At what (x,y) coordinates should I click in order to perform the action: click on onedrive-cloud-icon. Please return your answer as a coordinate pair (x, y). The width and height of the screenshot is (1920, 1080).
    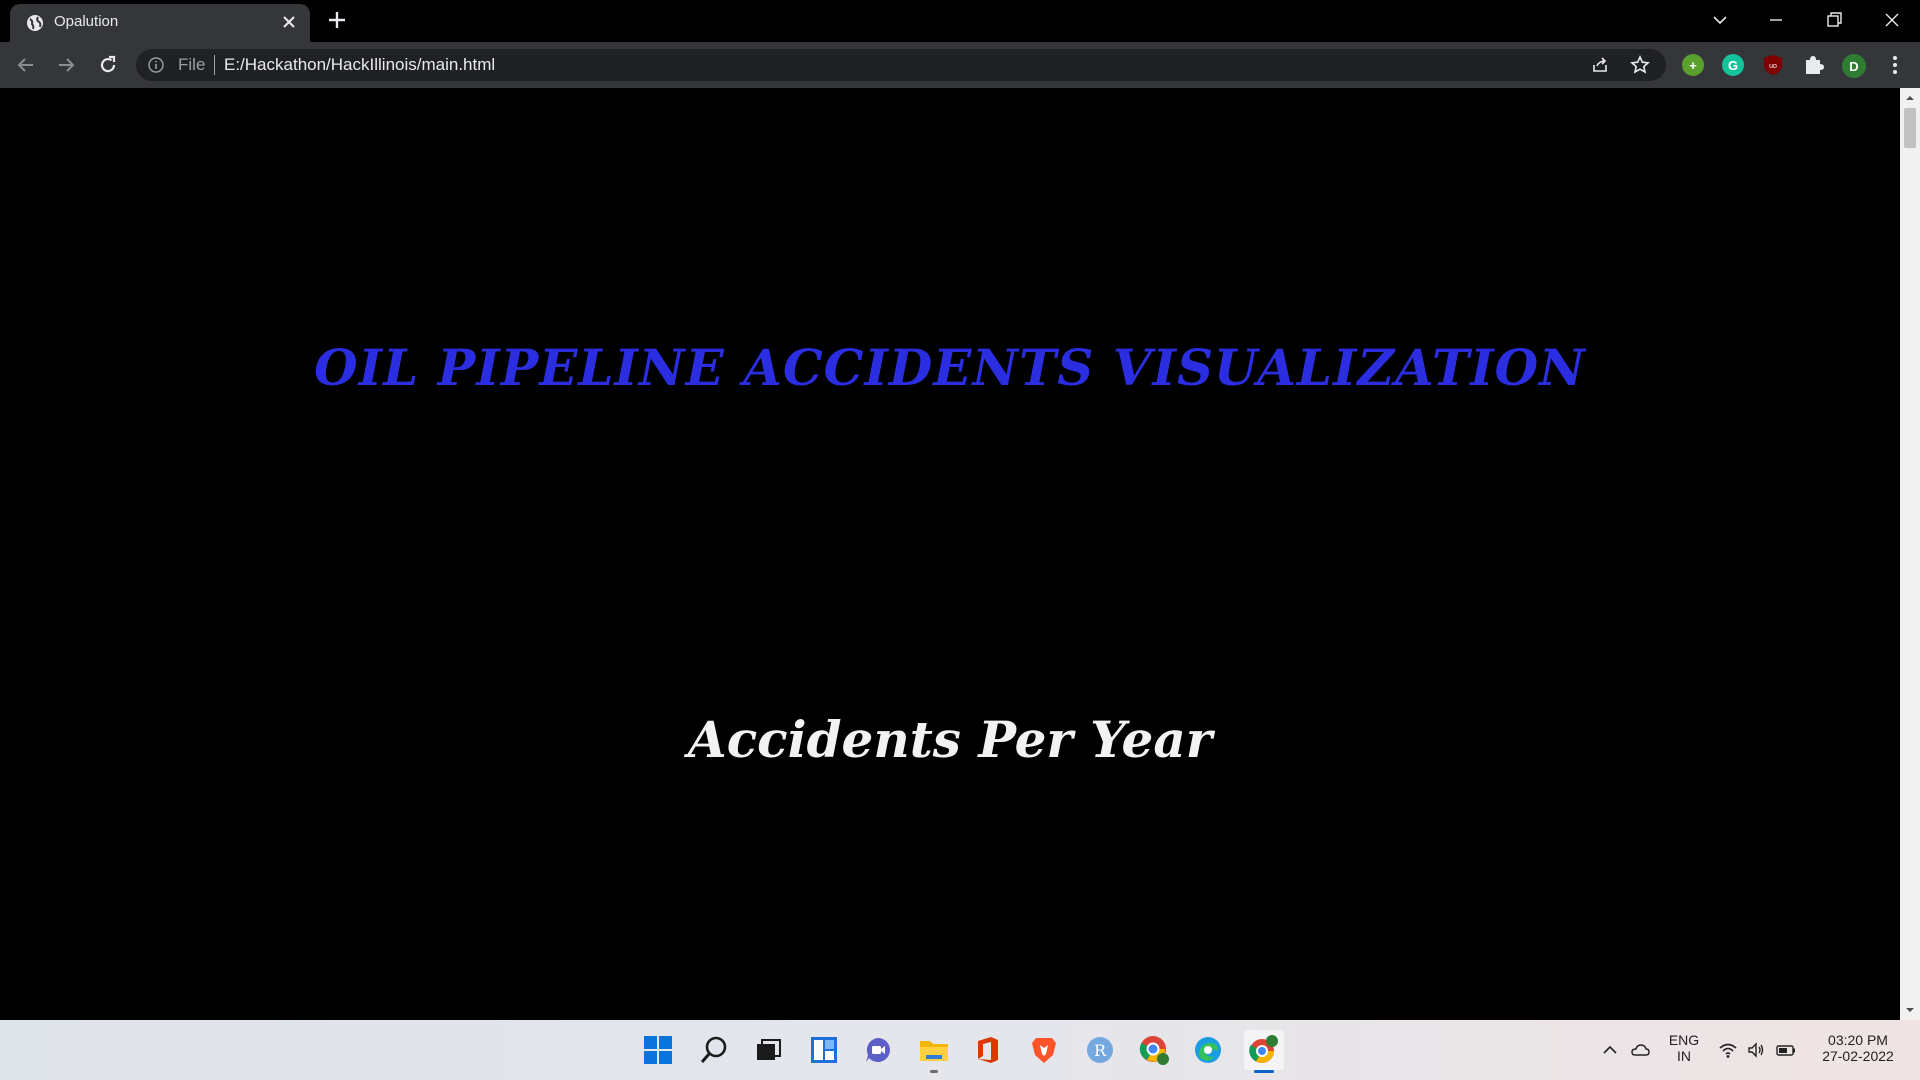
    Looking at the image, I should click on (1640, 1050).